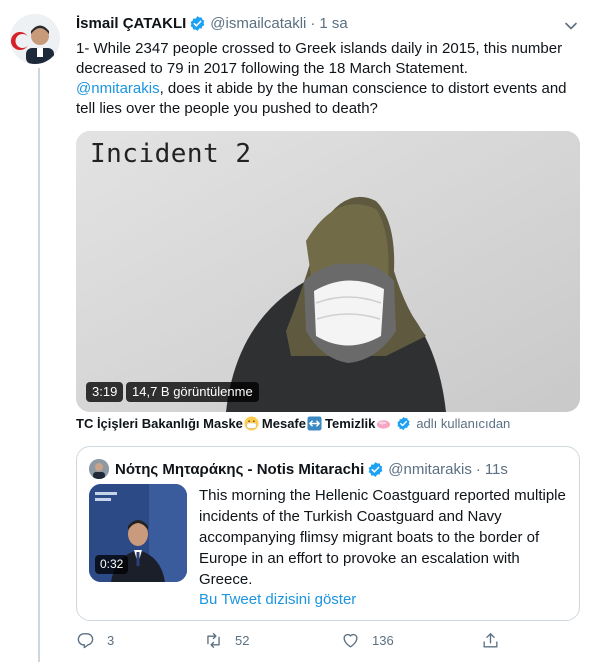  I want to click on reply-count: 3, so click(111, 640).